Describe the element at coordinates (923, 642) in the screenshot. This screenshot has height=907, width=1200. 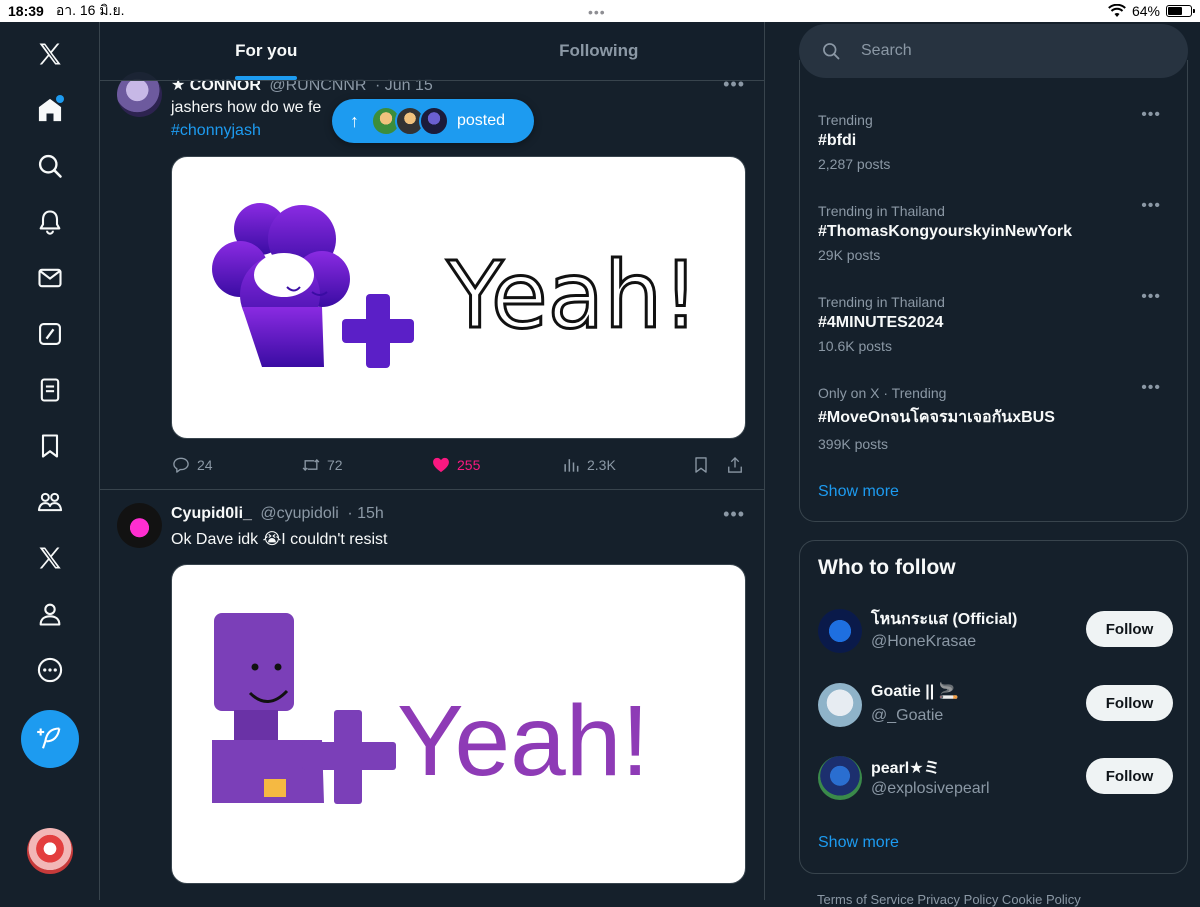
I see `suggestion-handle: @HoneKrasae` at that location.